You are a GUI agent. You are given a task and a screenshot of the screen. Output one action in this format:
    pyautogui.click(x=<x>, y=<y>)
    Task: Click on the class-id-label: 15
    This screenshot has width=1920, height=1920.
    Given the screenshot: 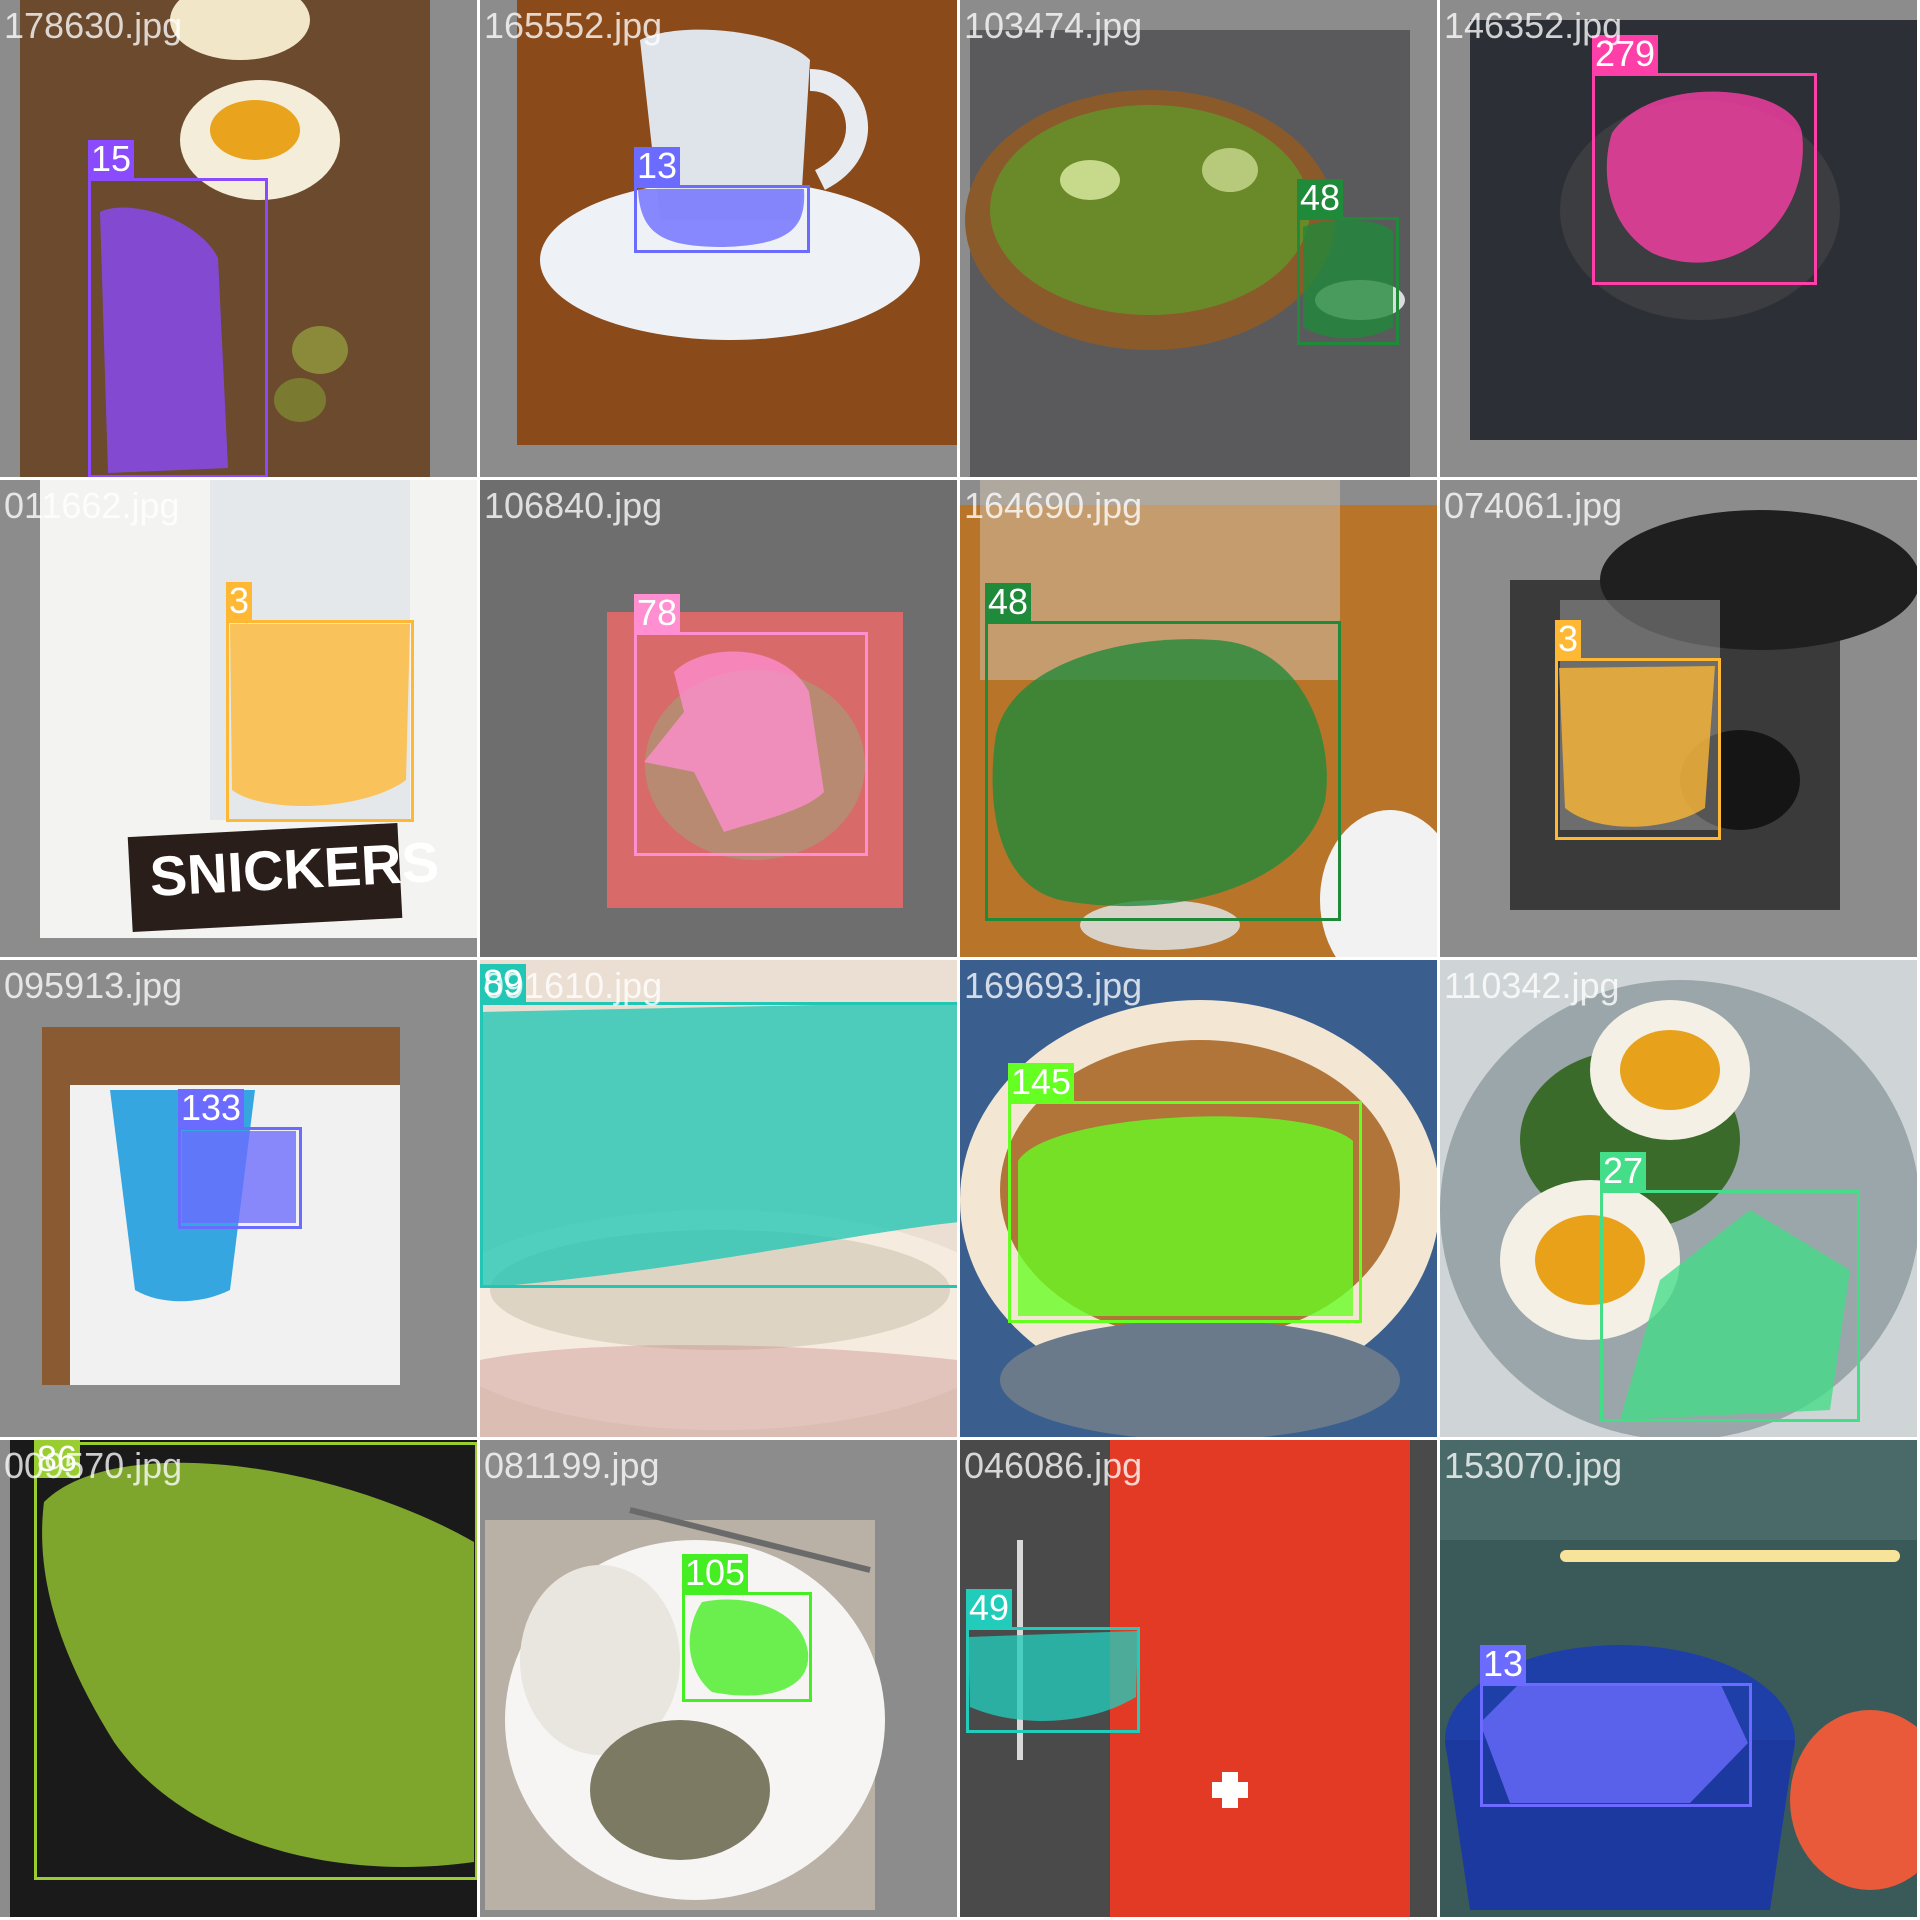 What is the action you would take?
    pyautogui.click(x=111, y=159)
    